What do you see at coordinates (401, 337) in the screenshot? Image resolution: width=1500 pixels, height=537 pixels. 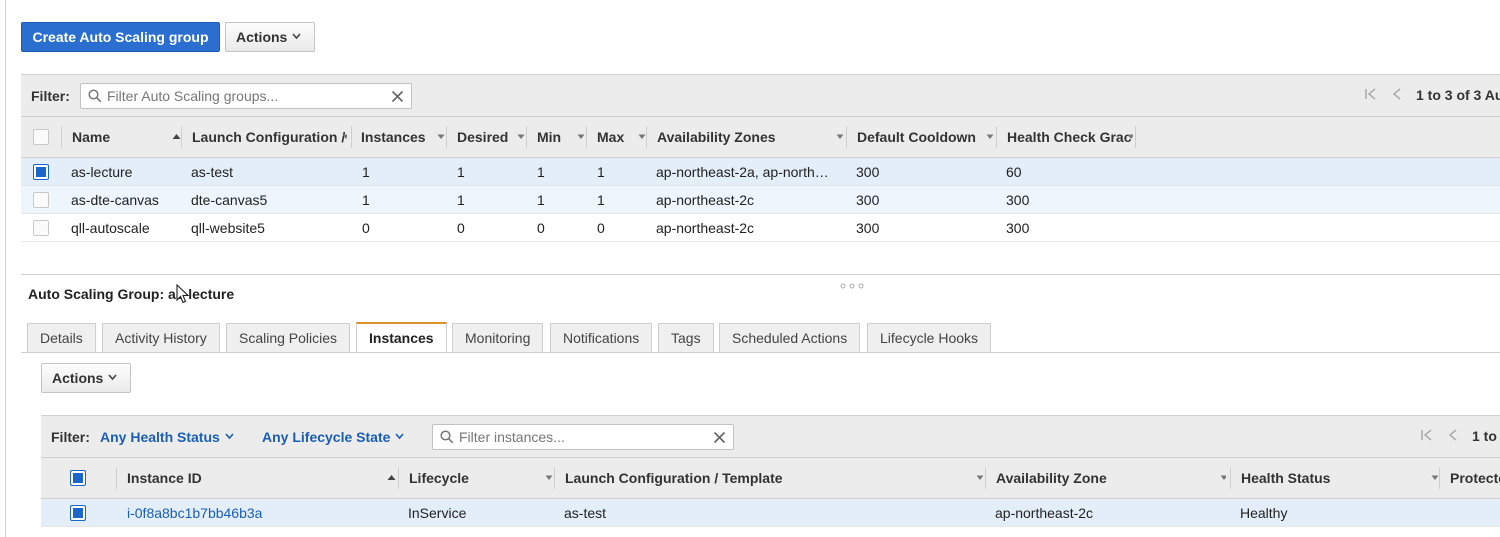 I see `tab-instances: Instances` at bounding box center [401, 337].